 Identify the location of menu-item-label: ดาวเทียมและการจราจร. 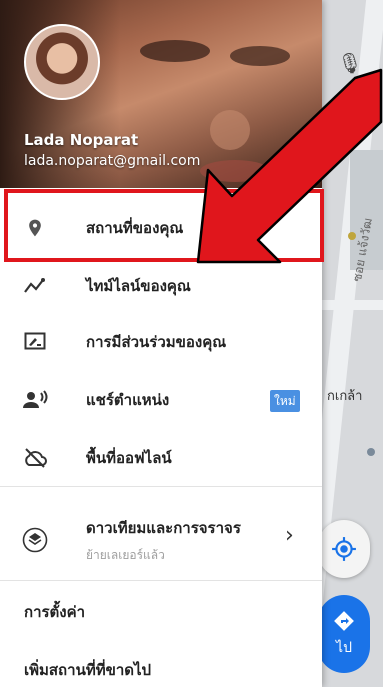
(163, 527).